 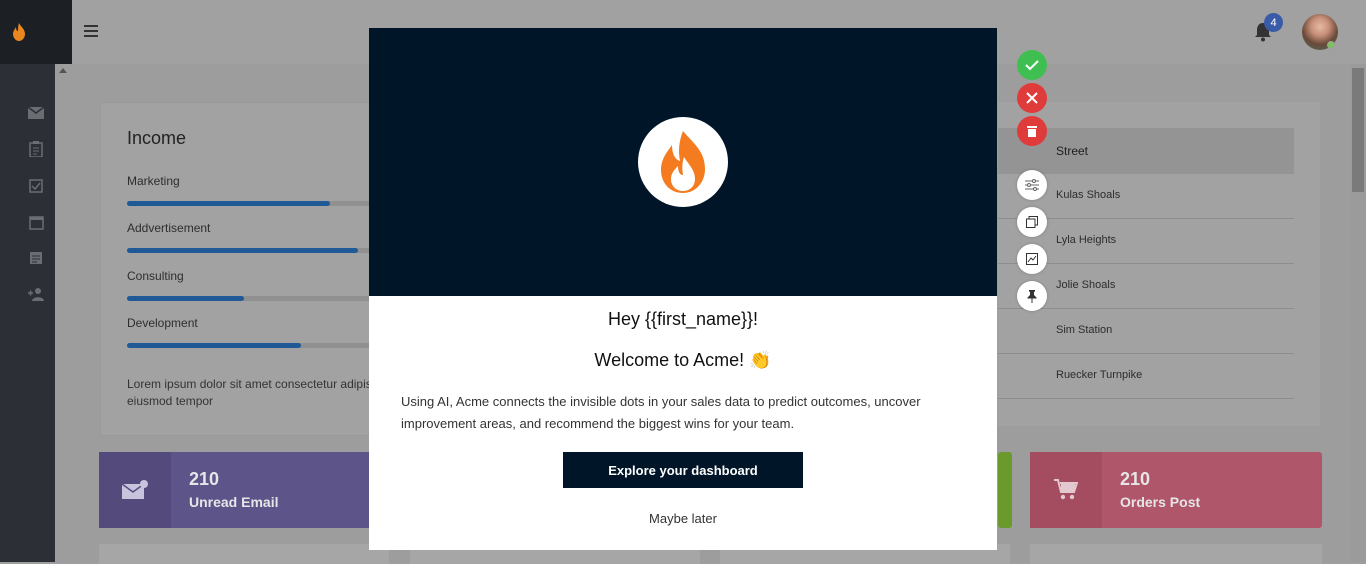 What do you see at coordinates (169, 228) in the screenshot?
I see `progress-label: Addvertisement` at bounding box center [169, 228].